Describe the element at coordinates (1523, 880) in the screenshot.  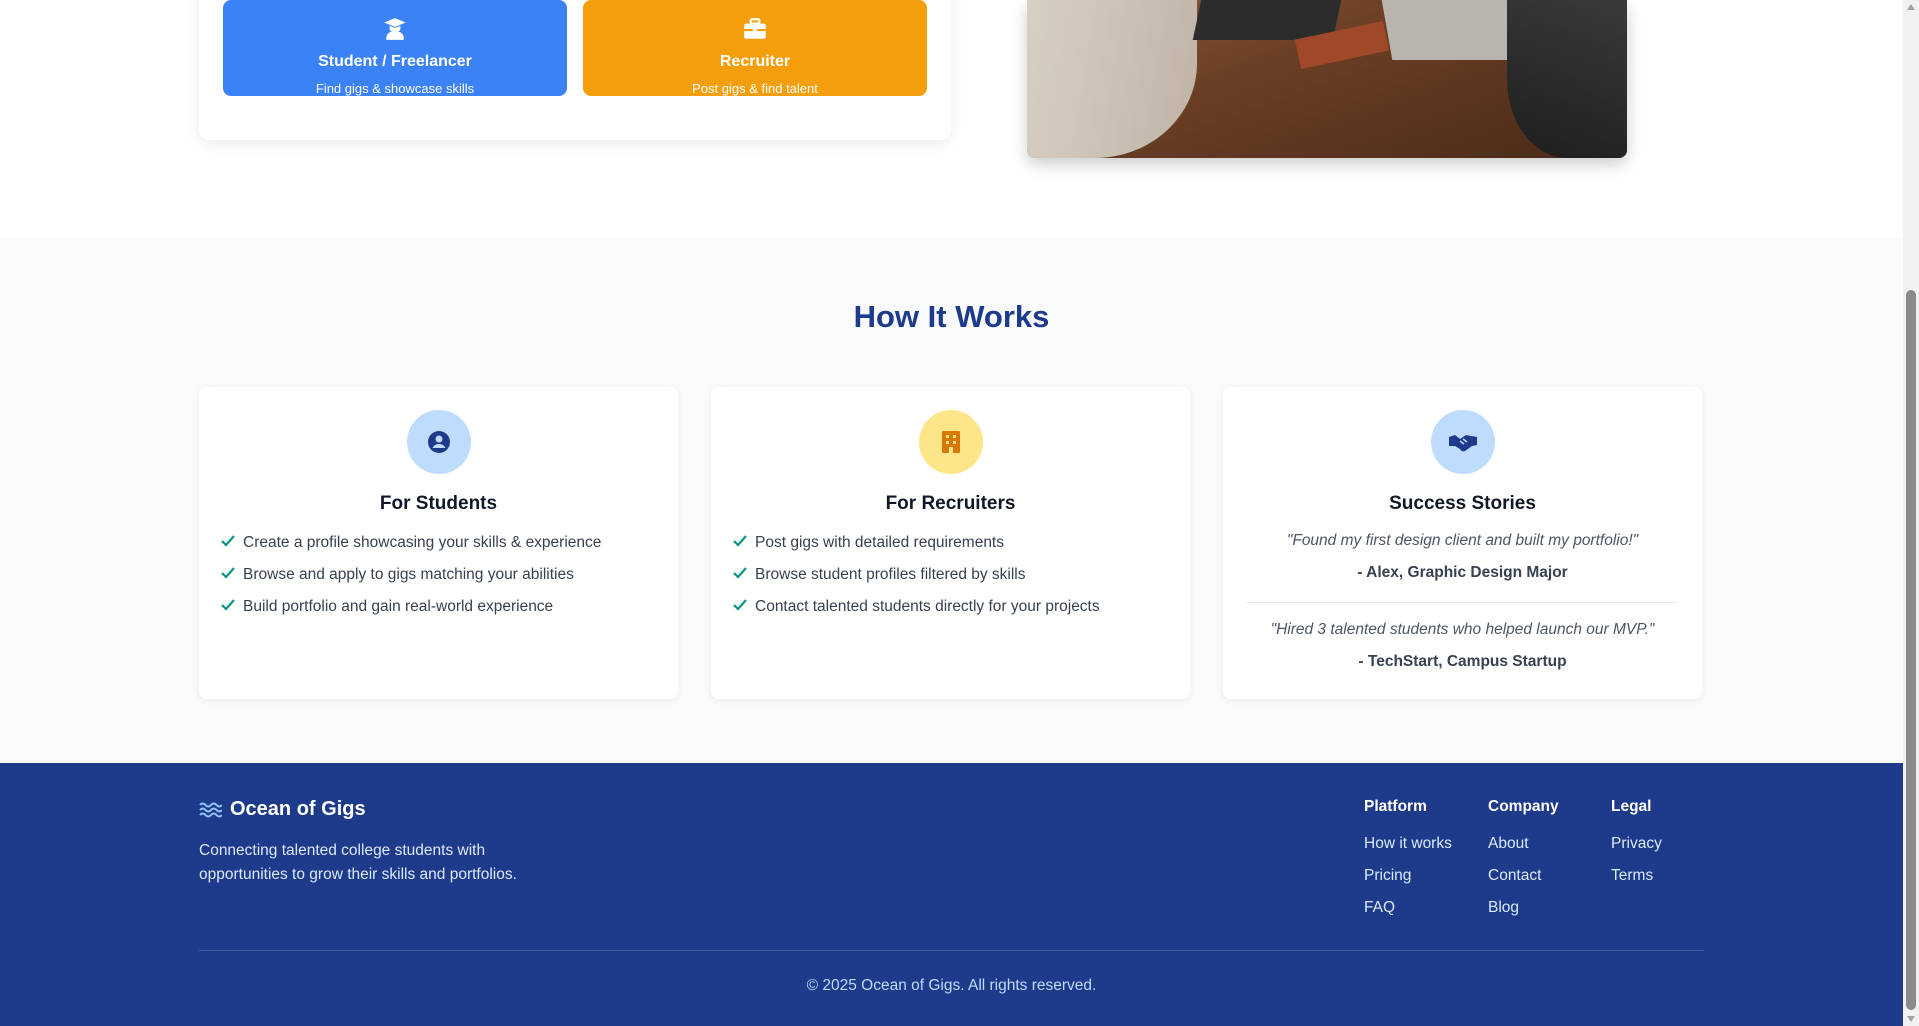
I see `footer-link-contact: Contact` at that location.